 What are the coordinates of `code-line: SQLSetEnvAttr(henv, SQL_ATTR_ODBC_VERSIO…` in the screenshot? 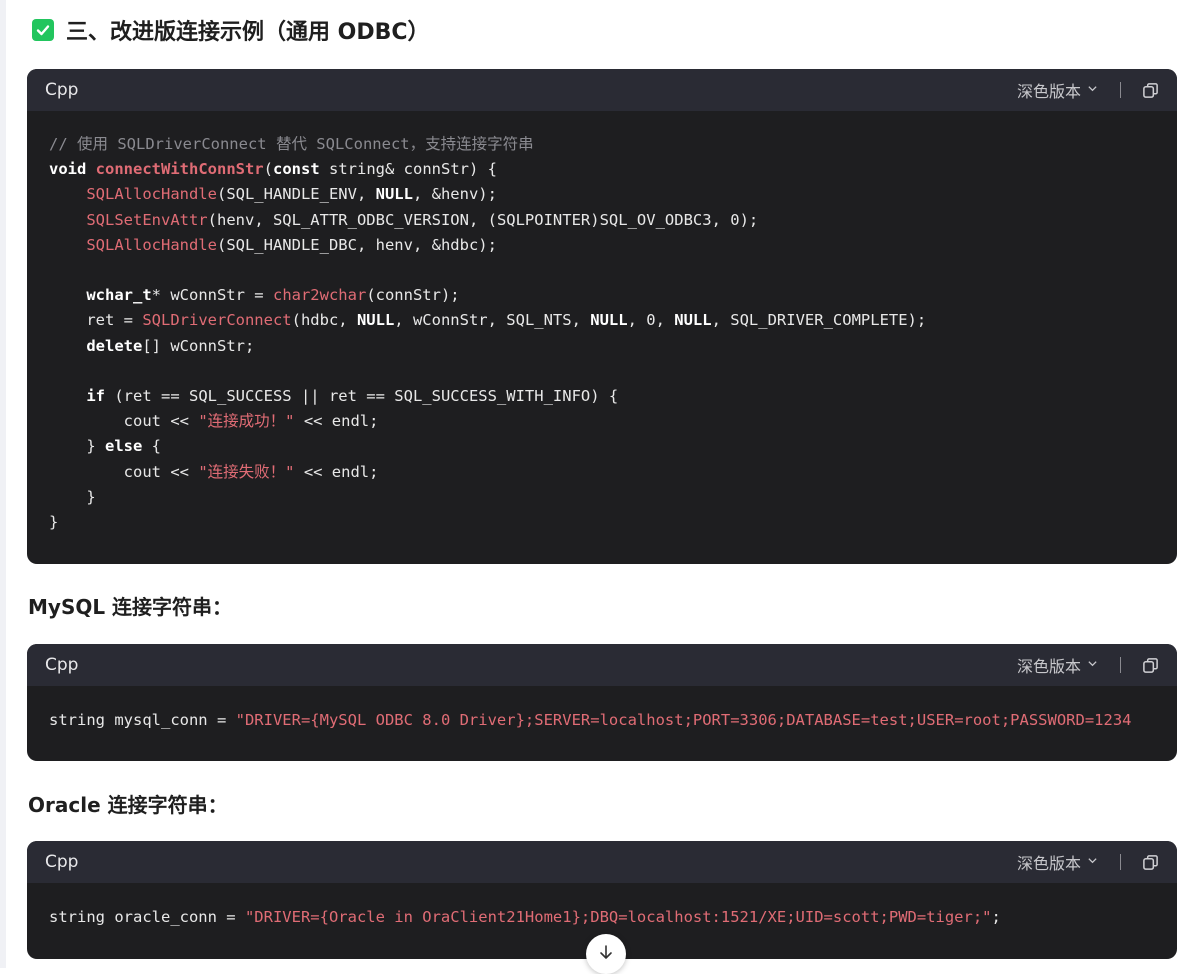 It's located at (403, 220).